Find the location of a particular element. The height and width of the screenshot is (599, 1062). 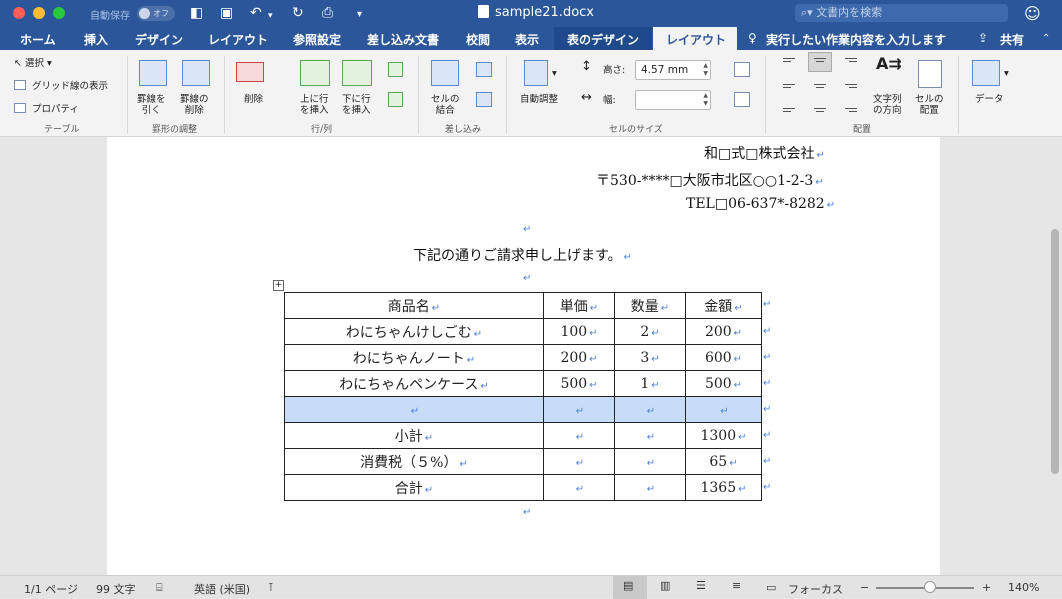

table-cell: 65 ↵ is located at coordinates (723, 461).